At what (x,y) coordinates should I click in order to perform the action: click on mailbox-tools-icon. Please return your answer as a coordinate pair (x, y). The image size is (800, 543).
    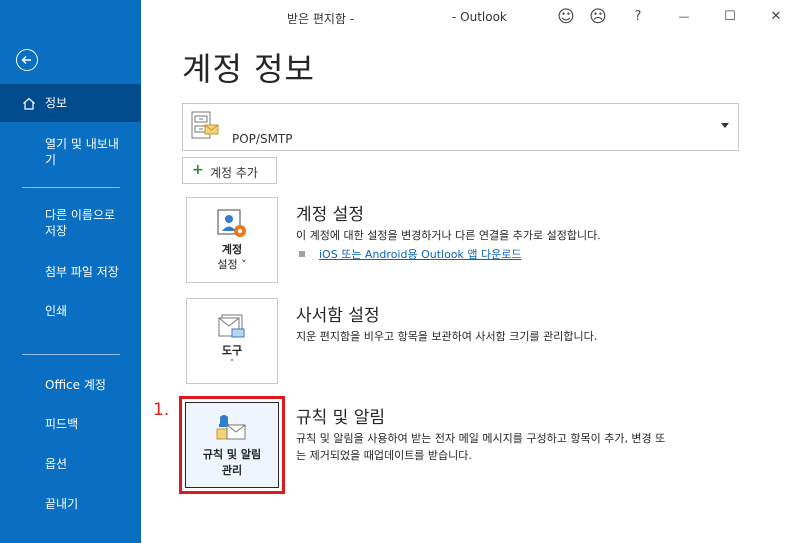
    Looking at the image, I should click on (231, 326).